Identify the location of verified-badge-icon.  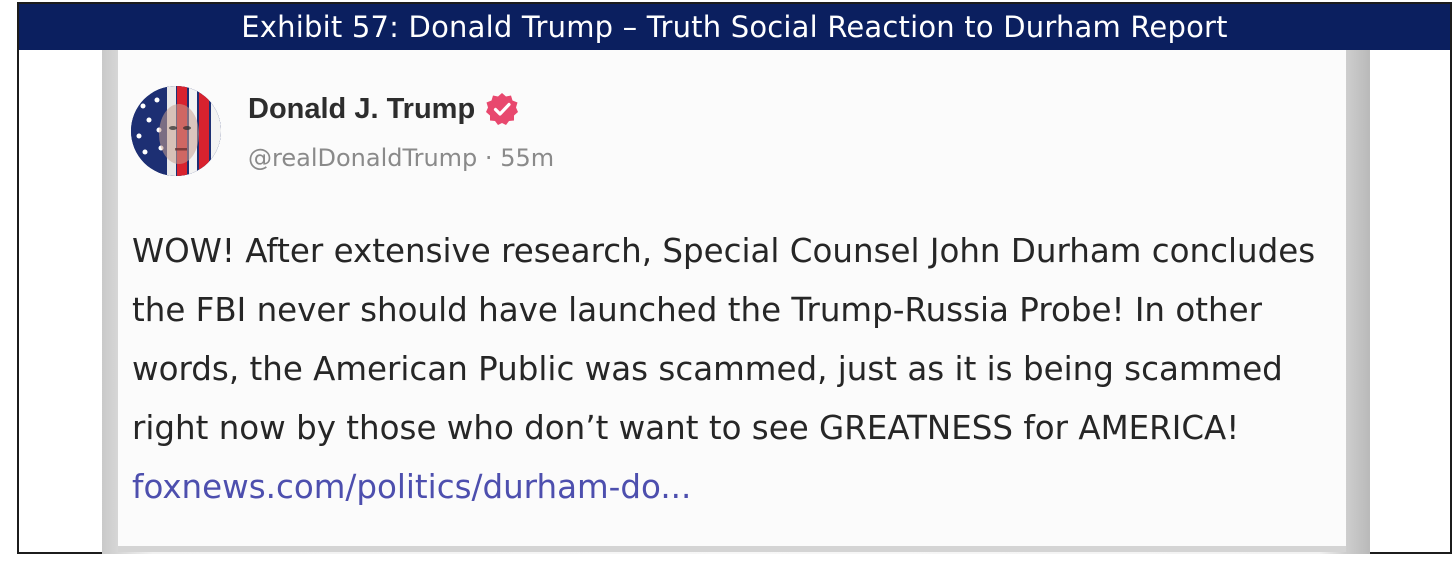
(502, 109).